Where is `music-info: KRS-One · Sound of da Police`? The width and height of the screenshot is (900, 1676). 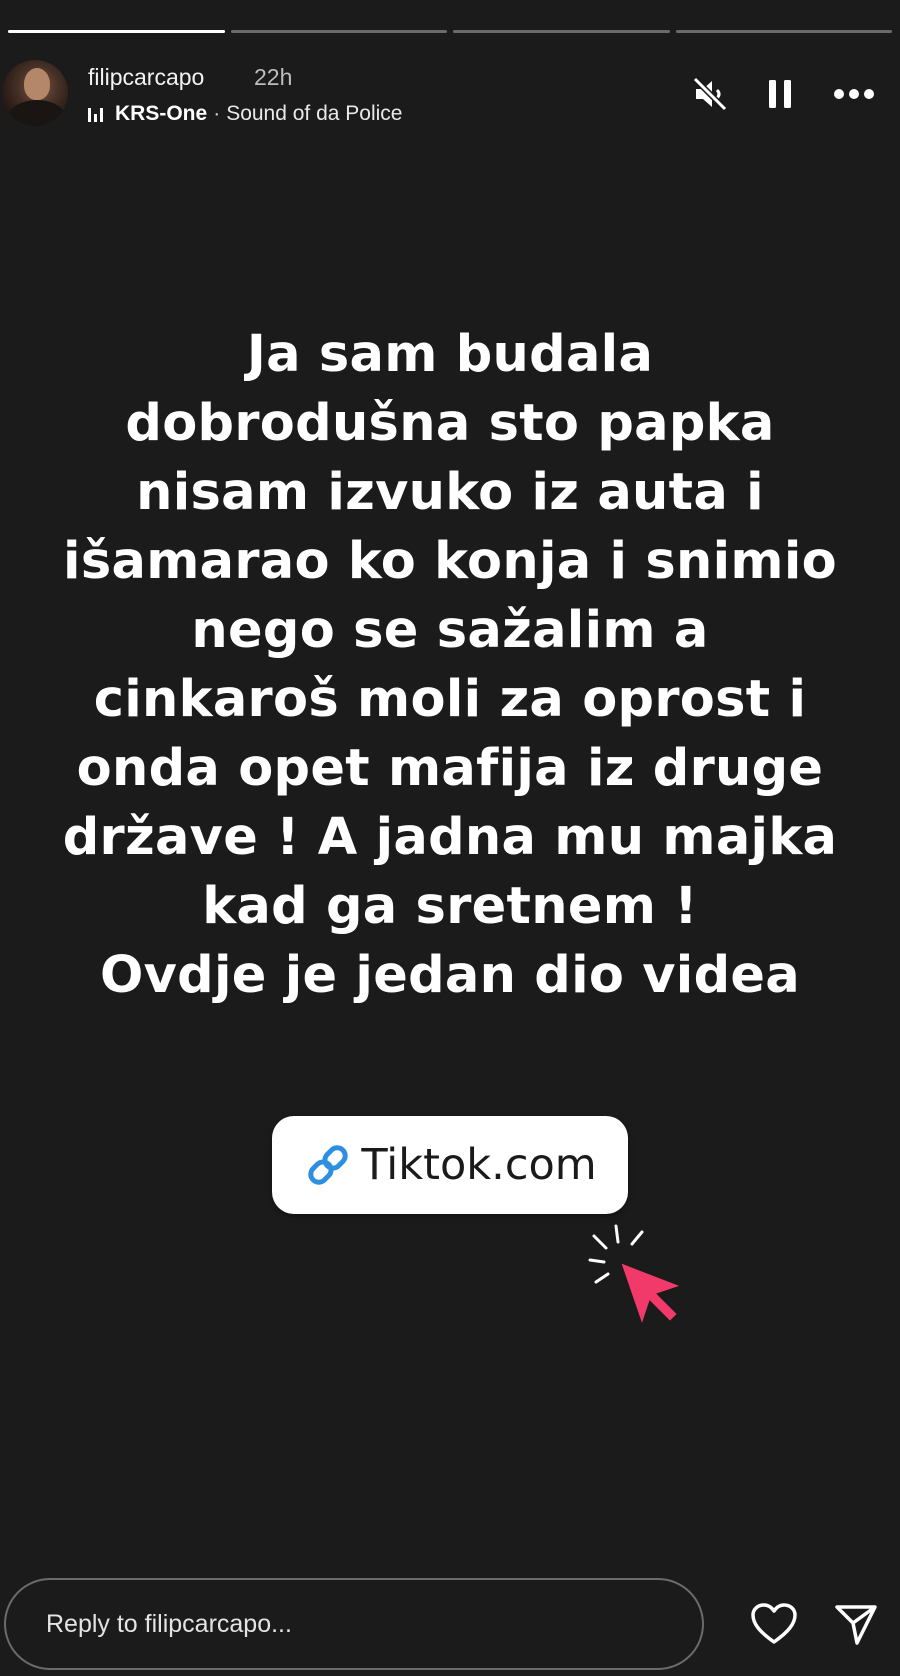 music-info: KRS-One · Sound of da Police is located at coordinates (245, 114).